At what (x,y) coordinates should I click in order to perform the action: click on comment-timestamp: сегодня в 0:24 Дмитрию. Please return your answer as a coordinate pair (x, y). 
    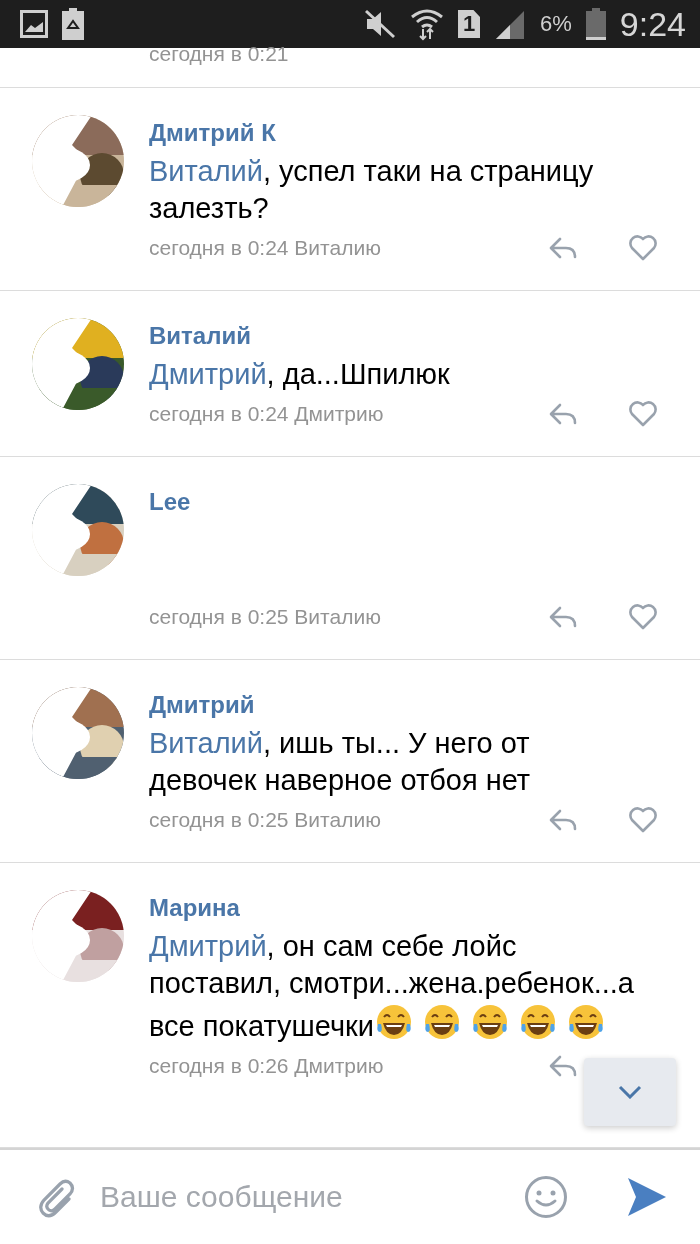
    Looking at the image, I should click on (267, 414).